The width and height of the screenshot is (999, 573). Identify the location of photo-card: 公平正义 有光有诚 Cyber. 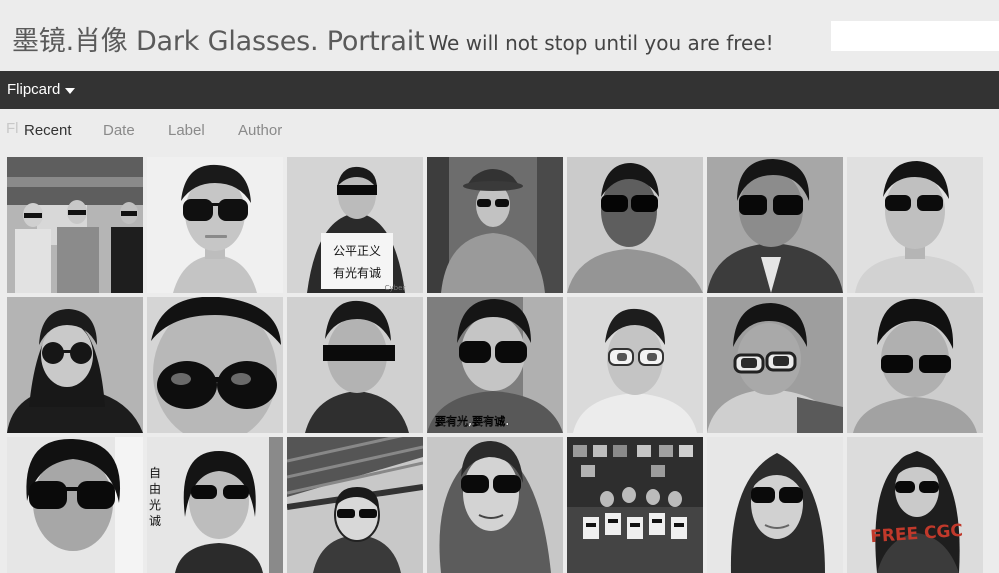
(355, 225).